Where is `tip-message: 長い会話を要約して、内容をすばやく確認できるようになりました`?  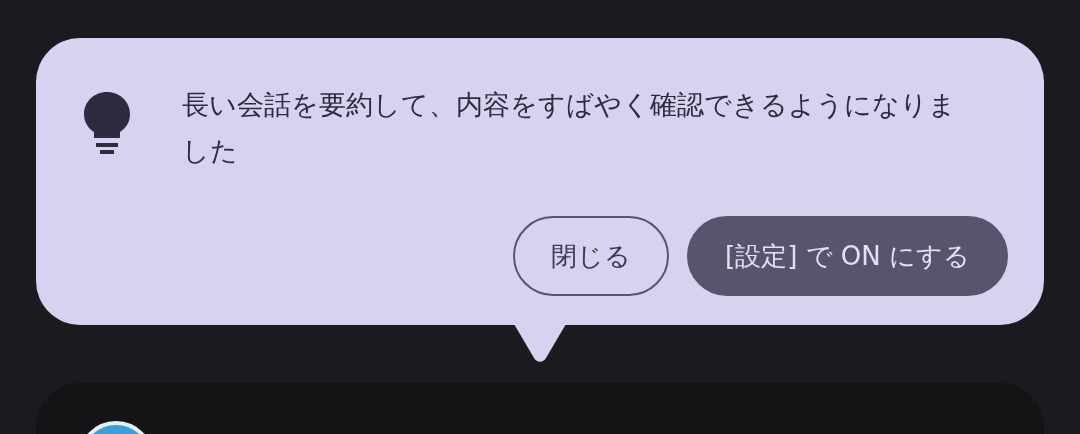
tip-message: 長い会話を要約して、内容をすばやく確認できるようになりました is located at coordinates (569, 128).